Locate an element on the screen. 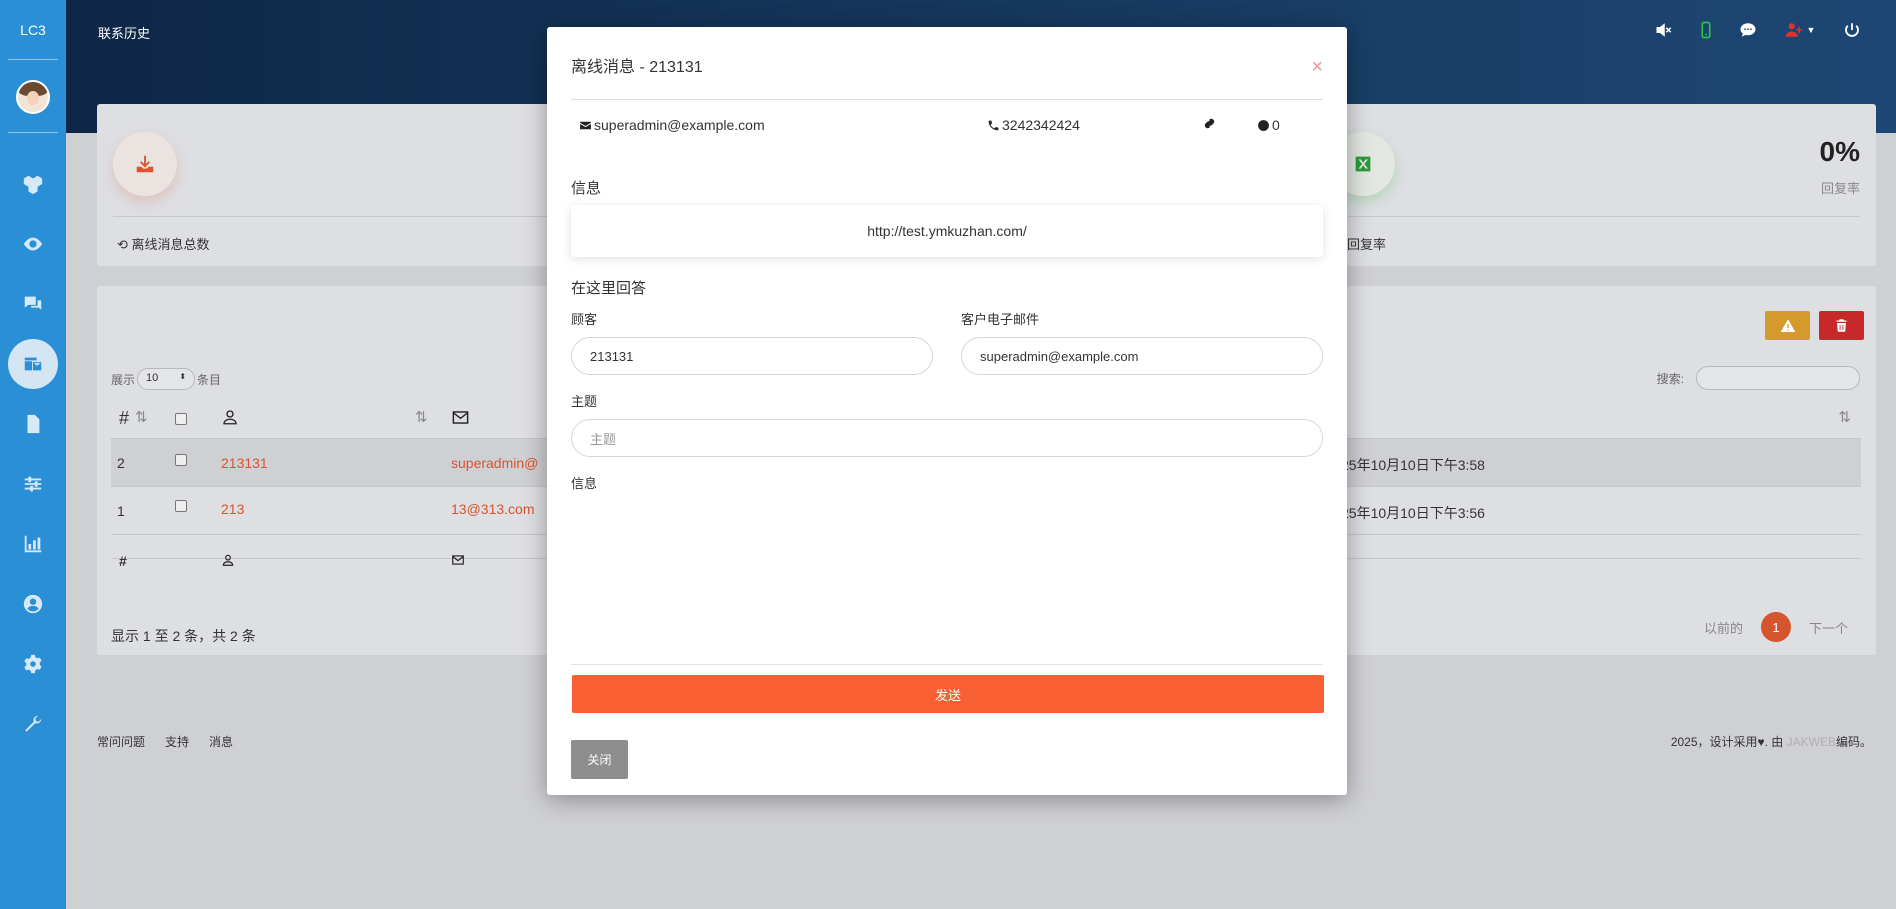  visits: 0 is located at coordinates (1268, 125).